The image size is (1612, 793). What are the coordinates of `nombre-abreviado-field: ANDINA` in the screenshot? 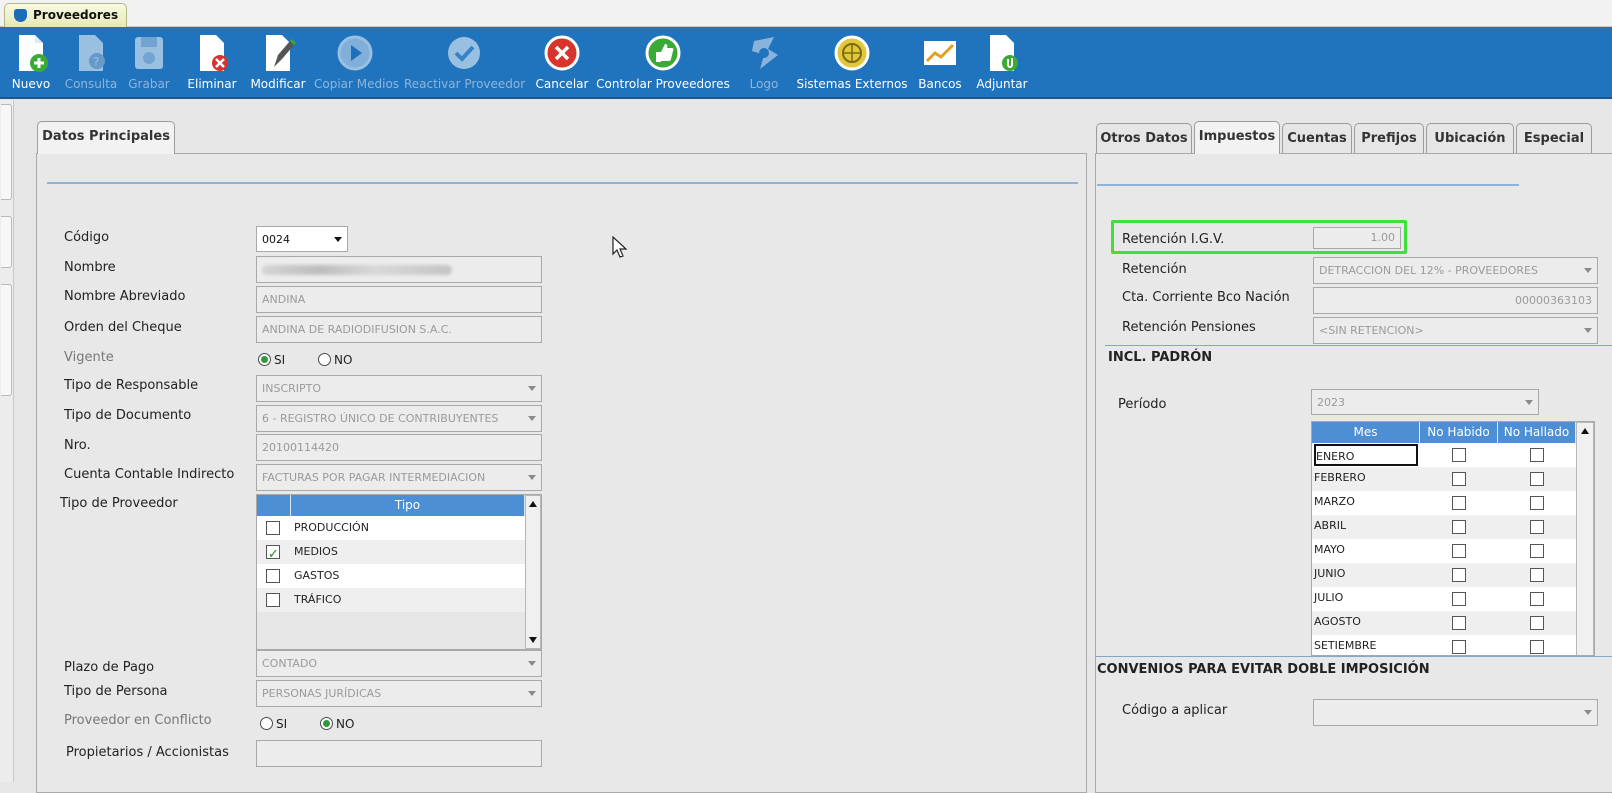 It's located at (399, 299).